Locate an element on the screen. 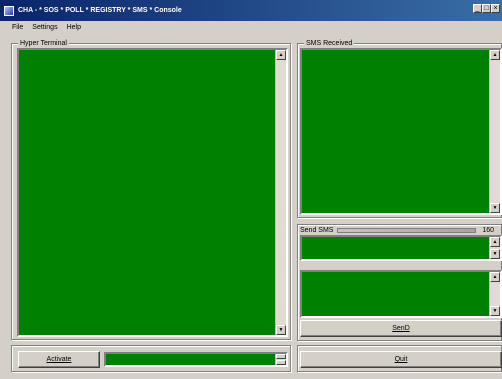  sms-received-label: SMS Received is located at coordinates (329, 43).